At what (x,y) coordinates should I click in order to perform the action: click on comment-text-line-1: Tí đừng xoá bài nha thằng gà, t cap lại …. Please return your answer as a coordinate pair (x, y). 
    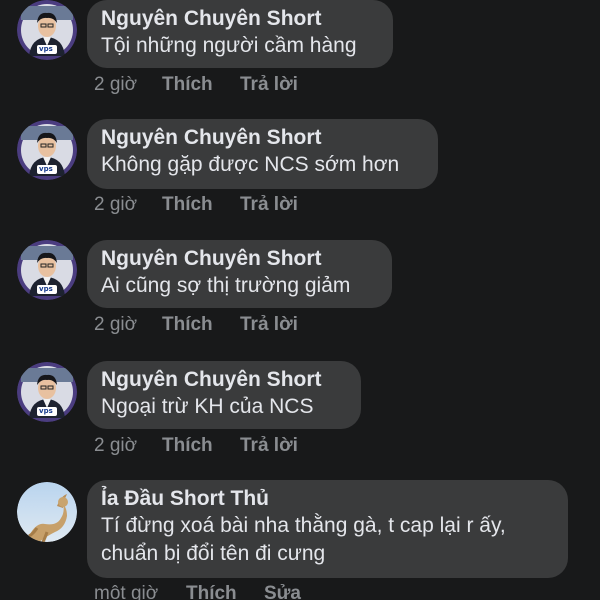
    Looking at the image, I should click on (303, 525).